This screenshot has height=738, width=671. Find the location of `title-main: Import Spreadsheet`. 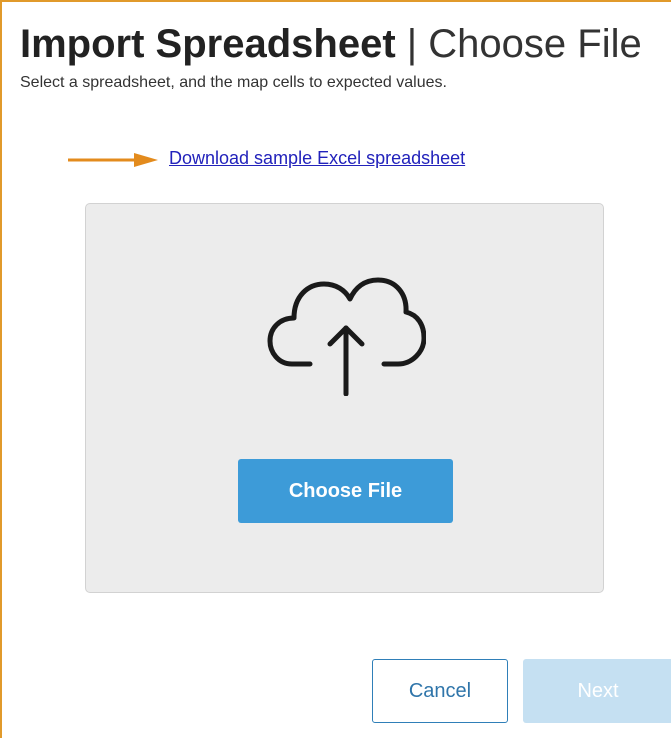

title-main: Import Spreadsheet is located at coordinates (208, 44).